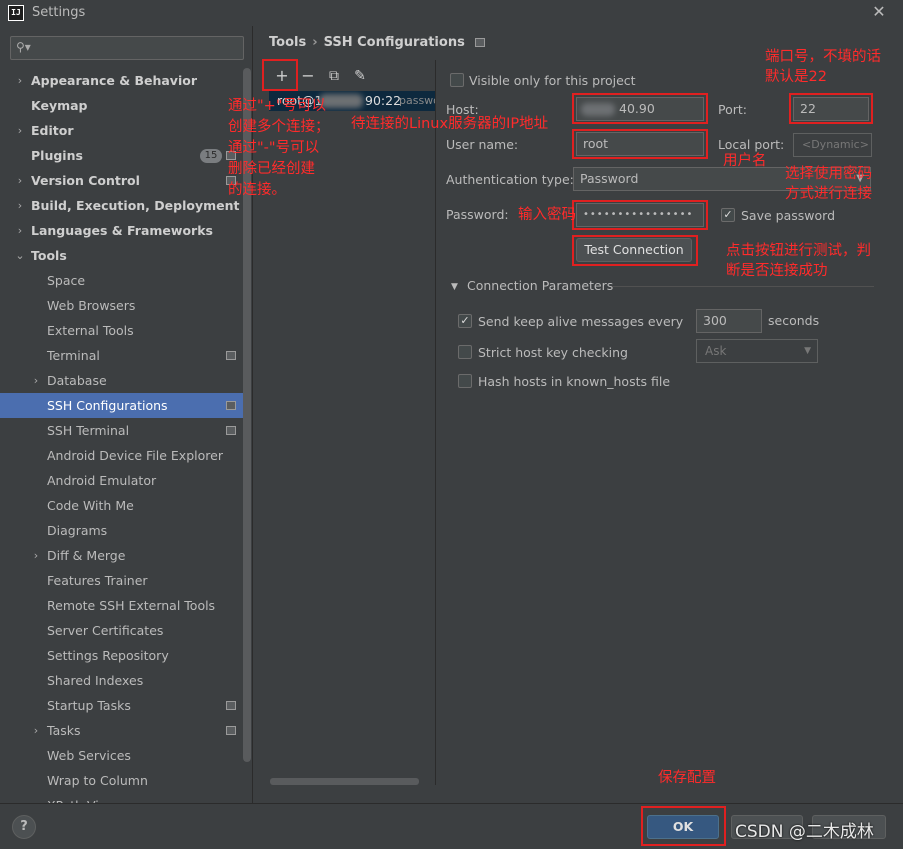 This screenshot has height=849, width=903. What do you see at coordinates (540, 285) in the screenshot?
I see `connection-params-title: Connection Parameters` at bounding box center [540, 285].